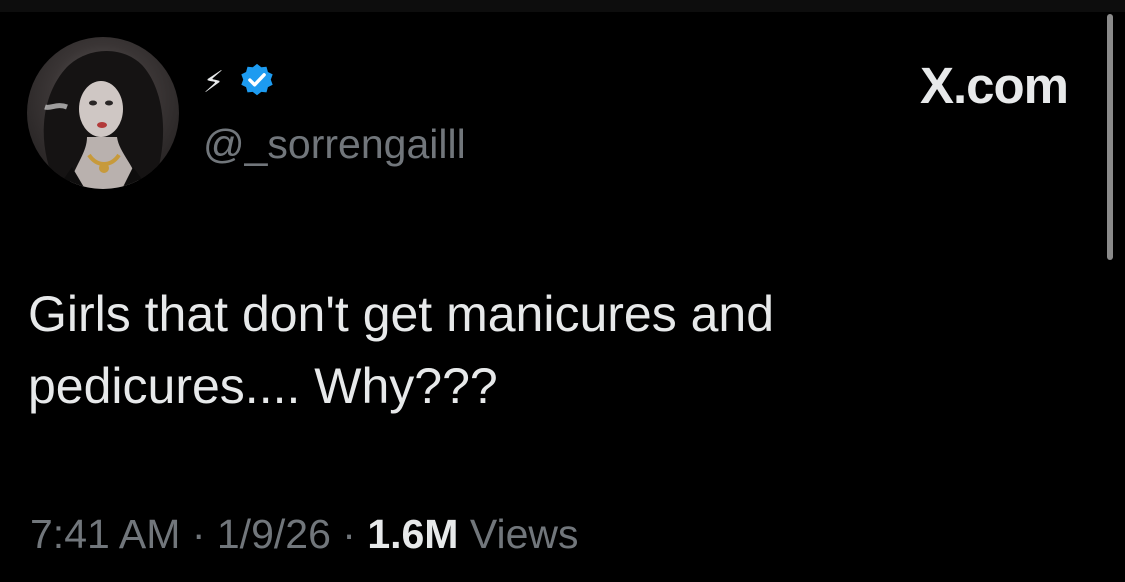  I want to click on avatar, so click(103, 113).